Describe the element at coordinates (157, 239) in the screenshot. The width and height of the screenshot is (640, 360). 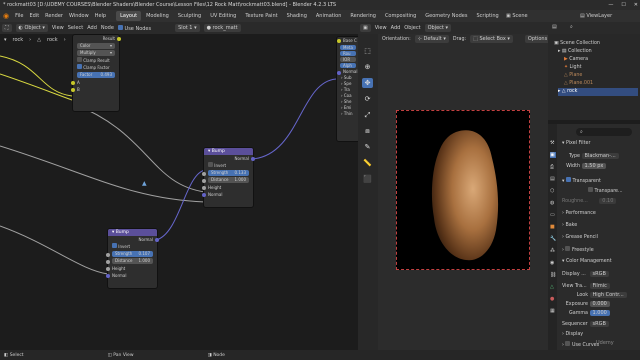
I see `bump-2-normal-out-socket` at that location.